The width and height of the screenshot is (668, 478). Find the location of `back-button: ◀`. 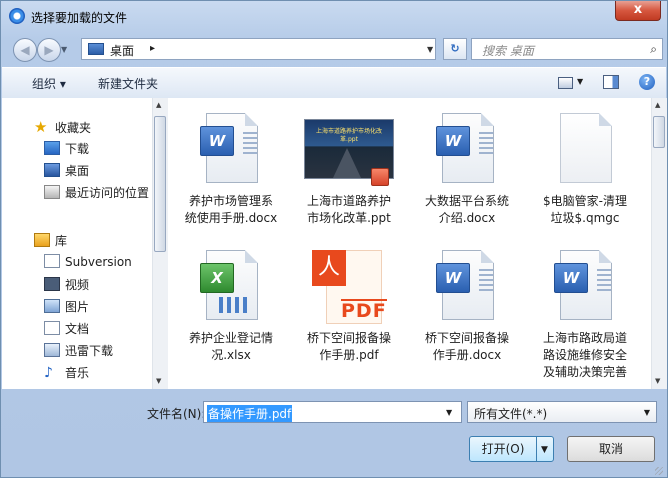

back-button: ◀ is located at coordinates (25, 50).